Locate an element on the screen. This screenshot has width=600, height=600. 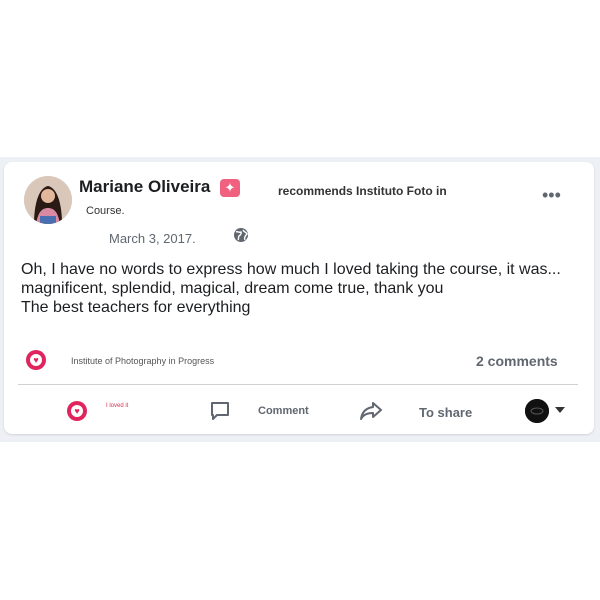
chevron-down-icon is located at coordinates (560, 410).